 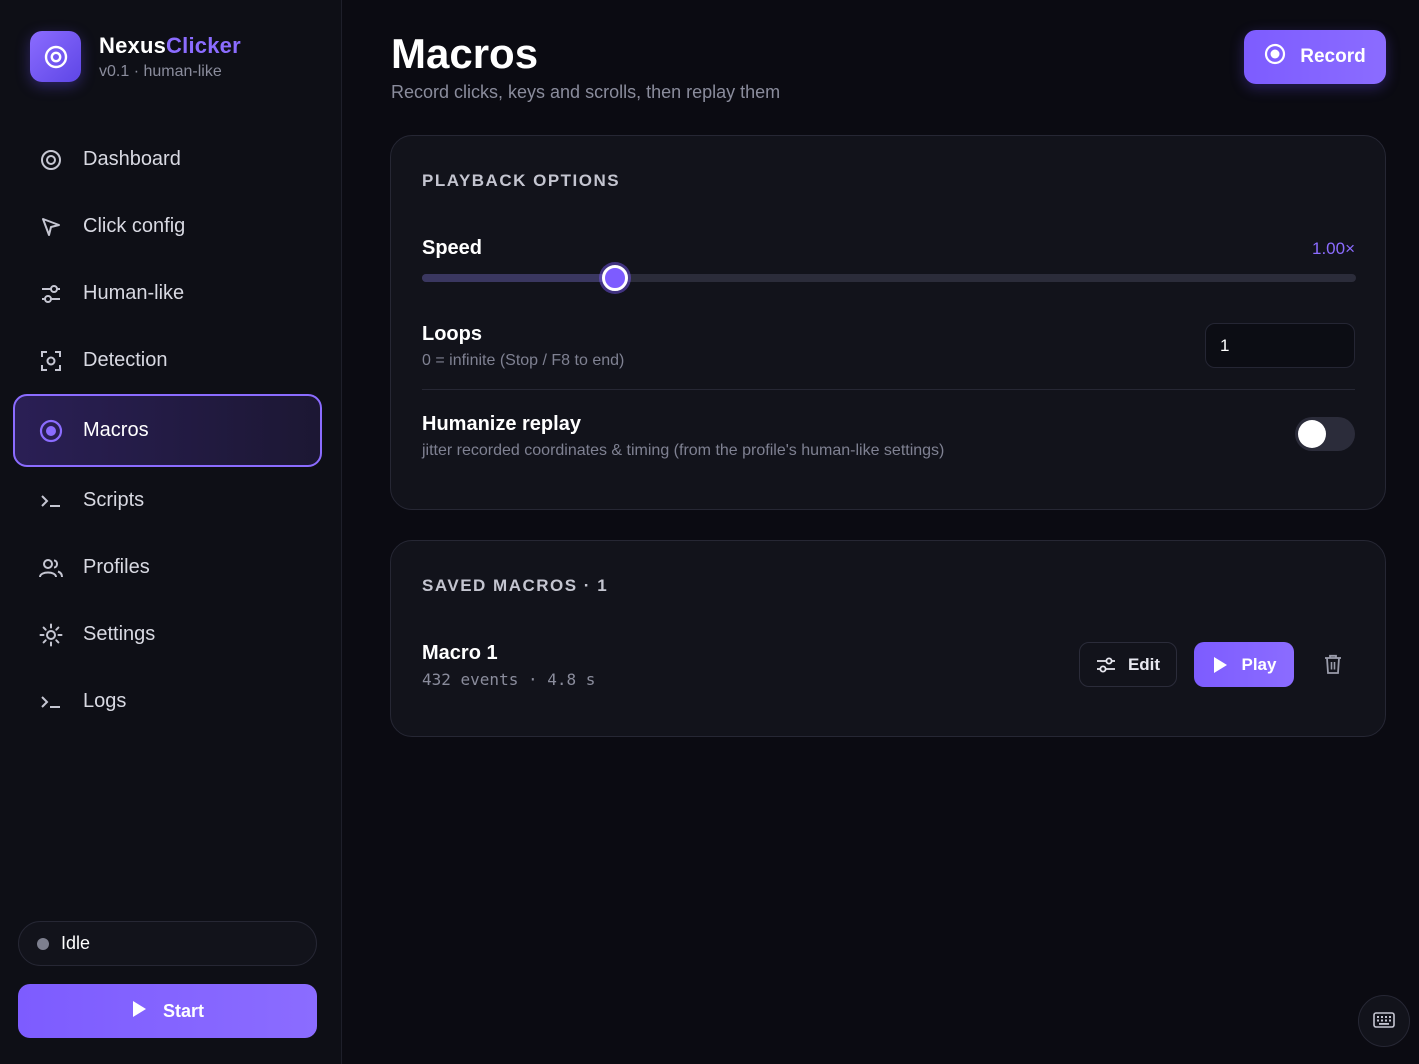 What do you see at coordinates (888, 389) in the screenshot?
I see `divider` at bounding box center [888, 389].